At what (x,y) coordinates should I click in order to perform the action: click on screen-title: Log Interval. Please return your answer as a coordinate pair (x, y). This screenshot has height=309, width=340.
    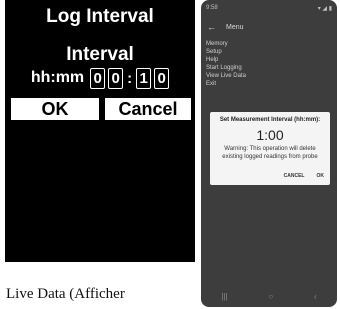
    Looking at the image, I should click on (100, 16).